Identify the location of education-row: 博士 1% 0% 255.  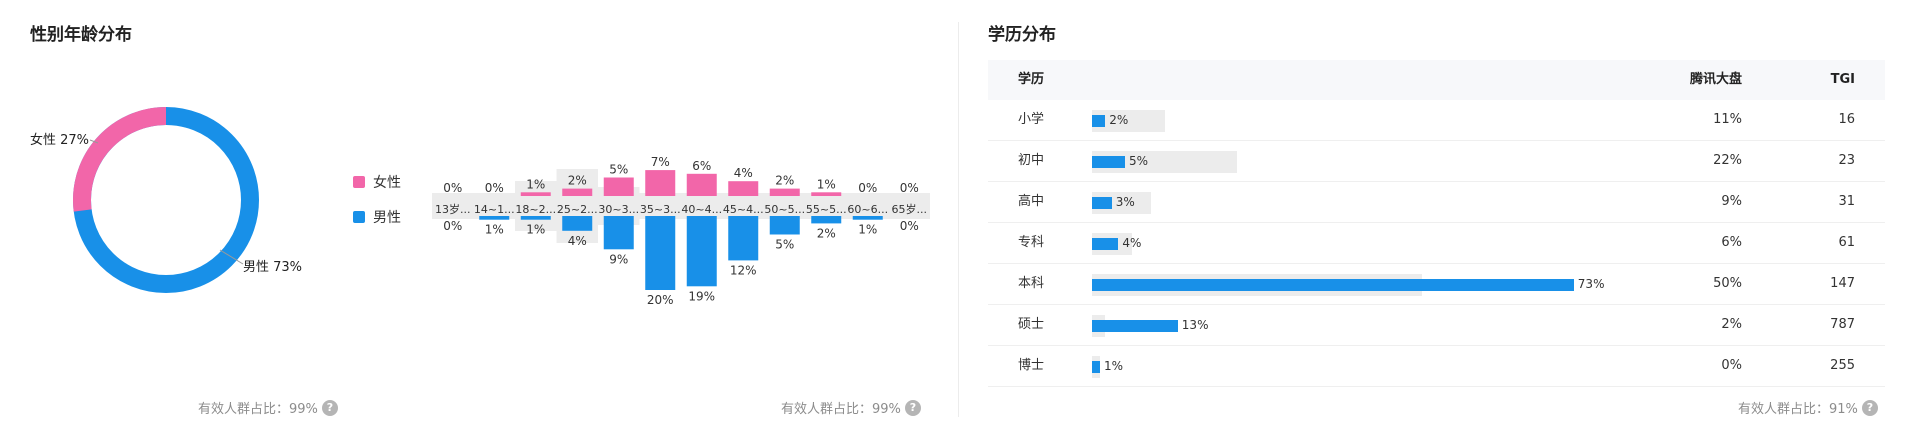
(1436, 366).